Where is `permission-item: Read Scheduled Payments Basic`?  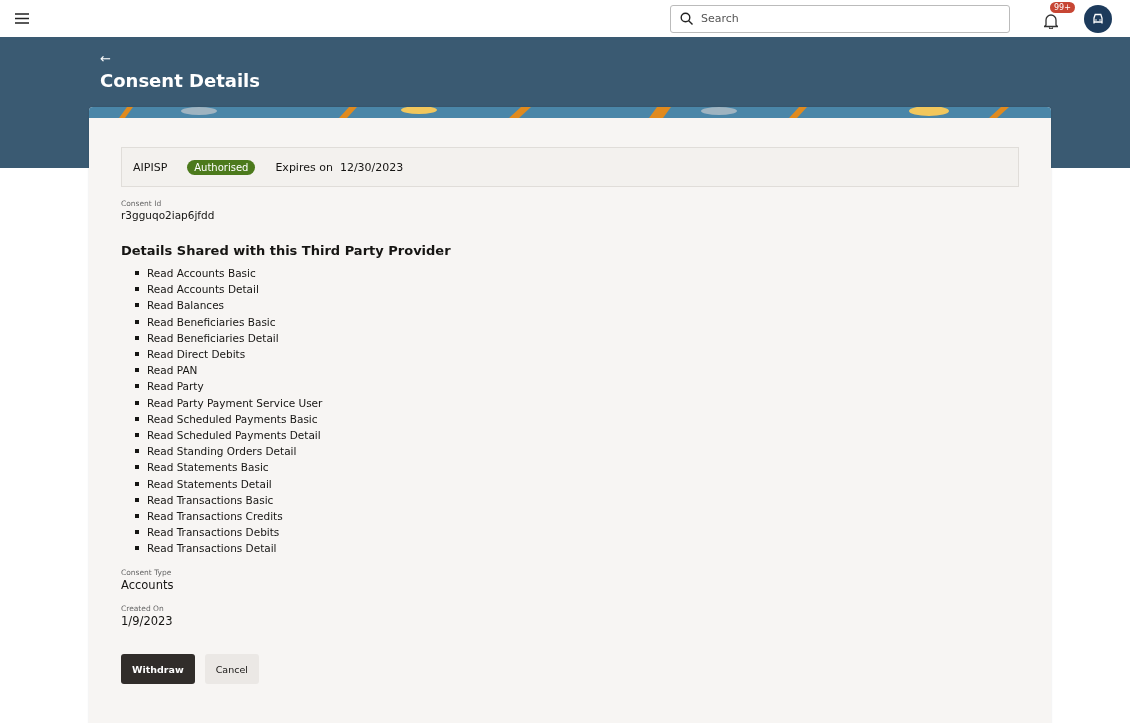 permission-item: Read Scheduled Payments Basic is located at coordinates (232, 418).